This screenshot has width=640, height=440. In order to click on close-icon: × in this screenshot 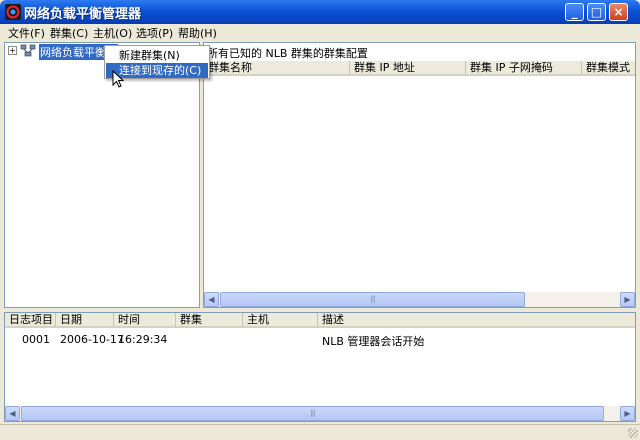, I will do `click(618, 12)`.